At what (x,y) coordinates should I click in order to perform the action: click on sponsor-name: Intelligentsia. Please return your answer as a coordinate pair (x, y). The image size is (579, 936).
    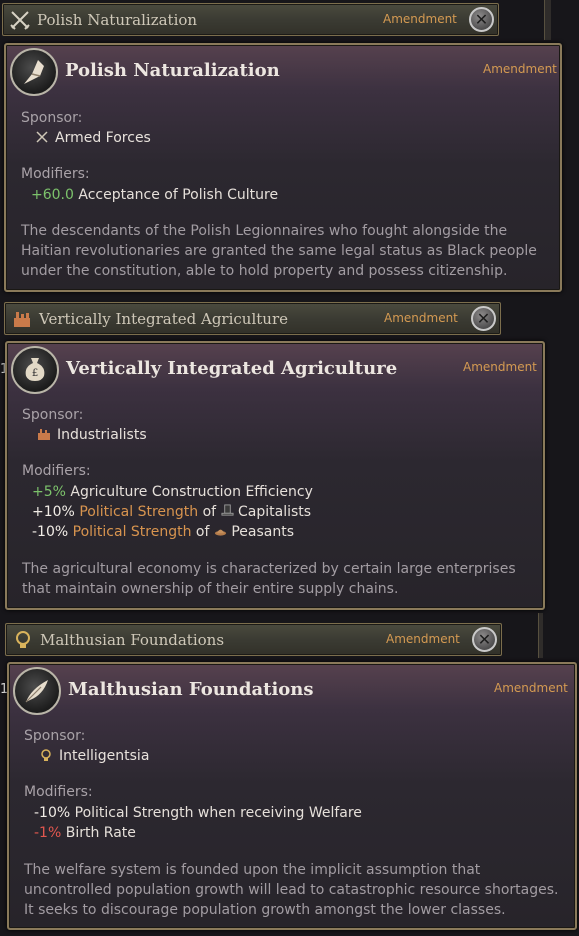
    Looking at the image, I should click on (104, 756).